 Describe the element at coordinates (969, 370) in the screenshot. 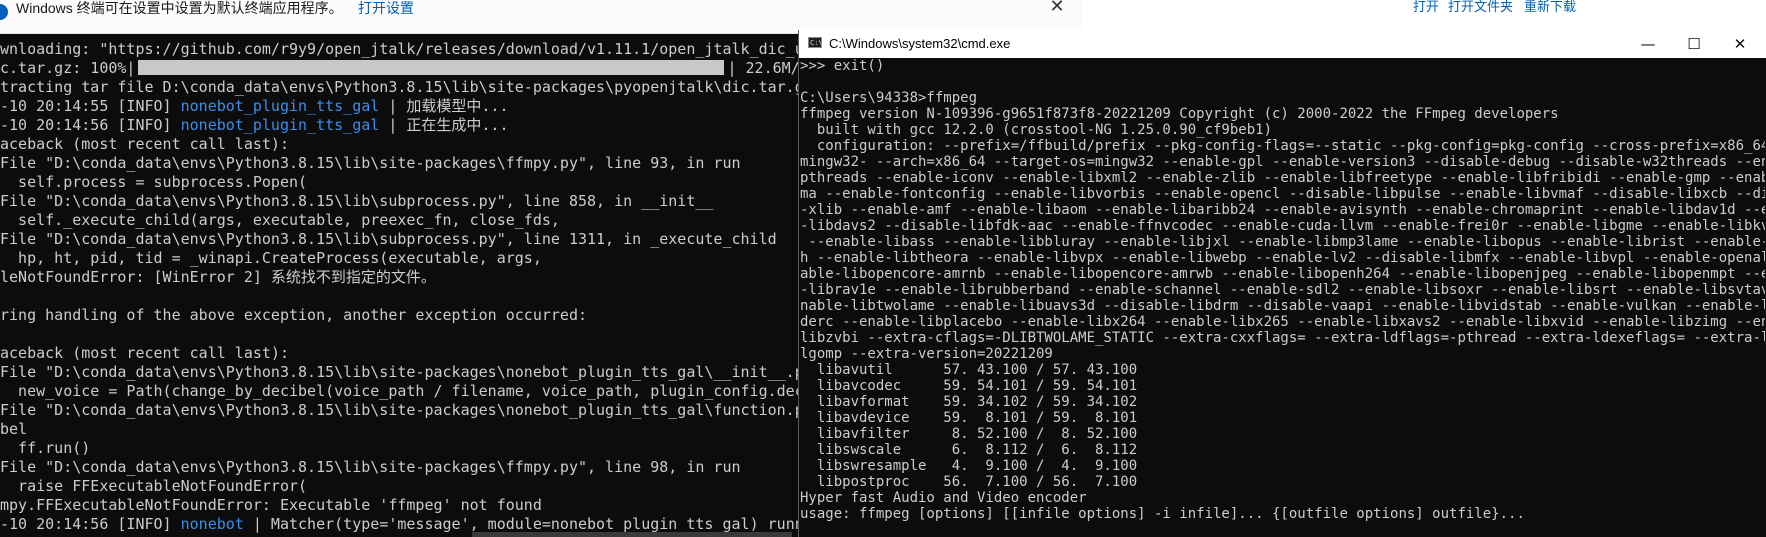

I see `cmd-line: libavutil 57. 43.100 / 57. 43.100` at that location.